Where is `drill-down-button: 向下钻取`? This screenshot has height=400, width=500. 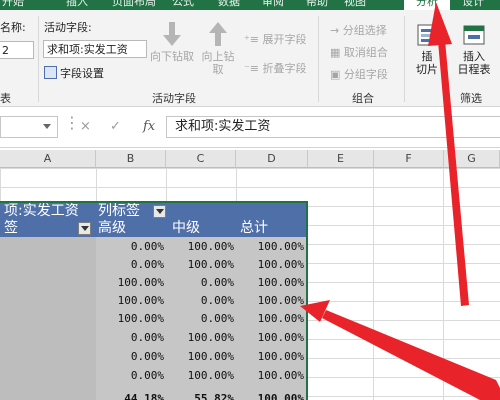
drill-down-button: 向下钻取 is located at coordinates (172, 41).